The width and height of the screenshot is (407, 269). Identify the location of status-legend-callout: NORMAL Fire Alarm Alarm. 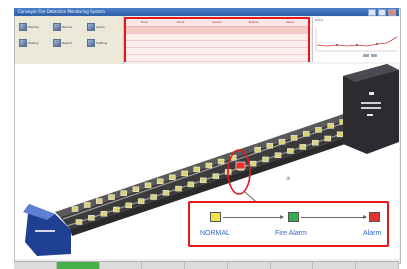
(288, 224).